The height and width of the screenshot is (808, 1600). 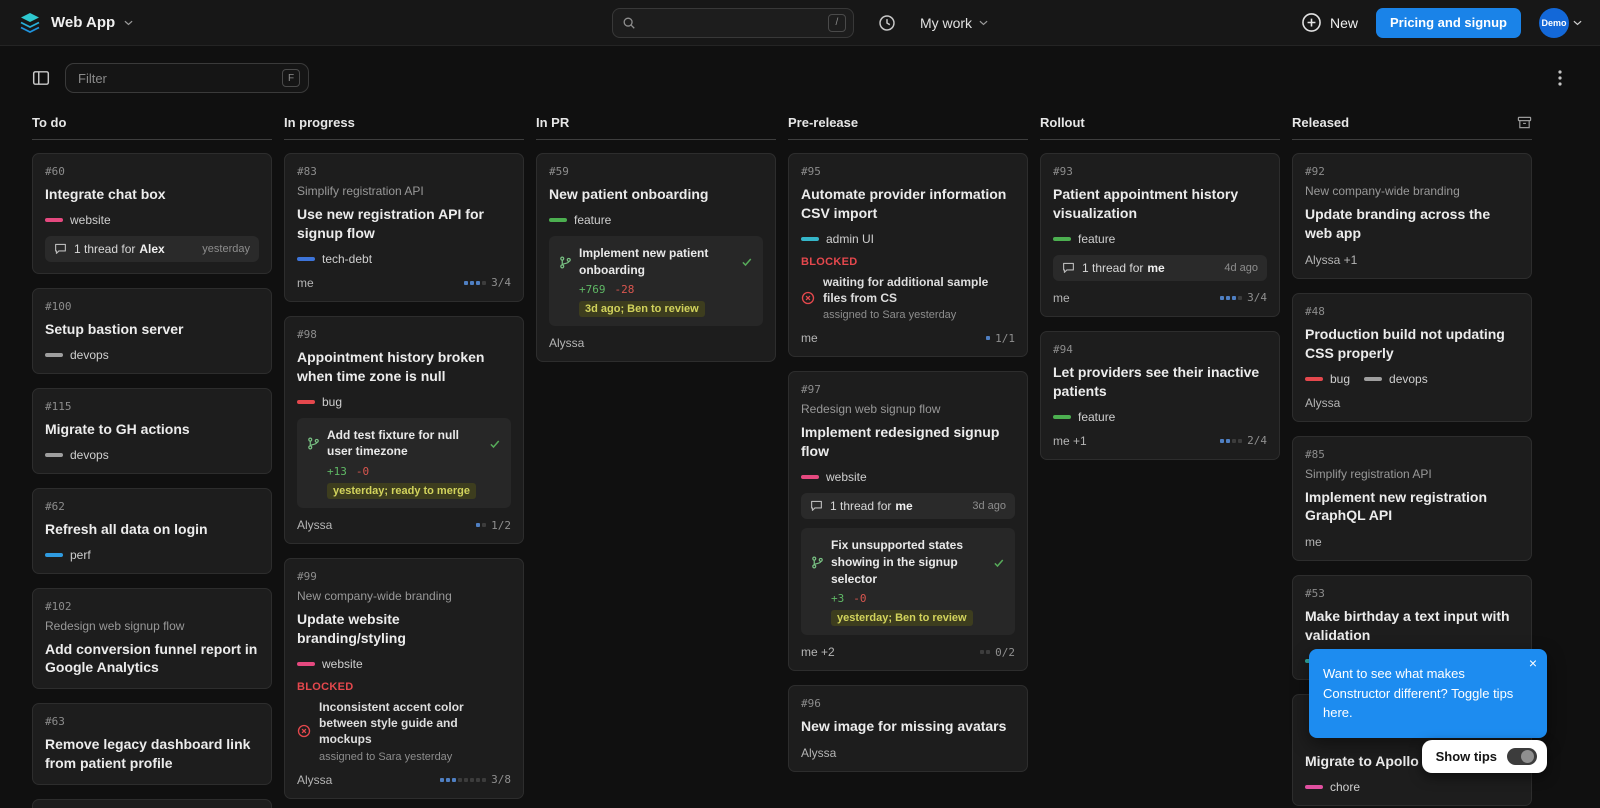 What do you see at coordinates (1466, 756) in the screenshot?
I see `show-tips-label: Show tips` at bounding box center [1466, 756].